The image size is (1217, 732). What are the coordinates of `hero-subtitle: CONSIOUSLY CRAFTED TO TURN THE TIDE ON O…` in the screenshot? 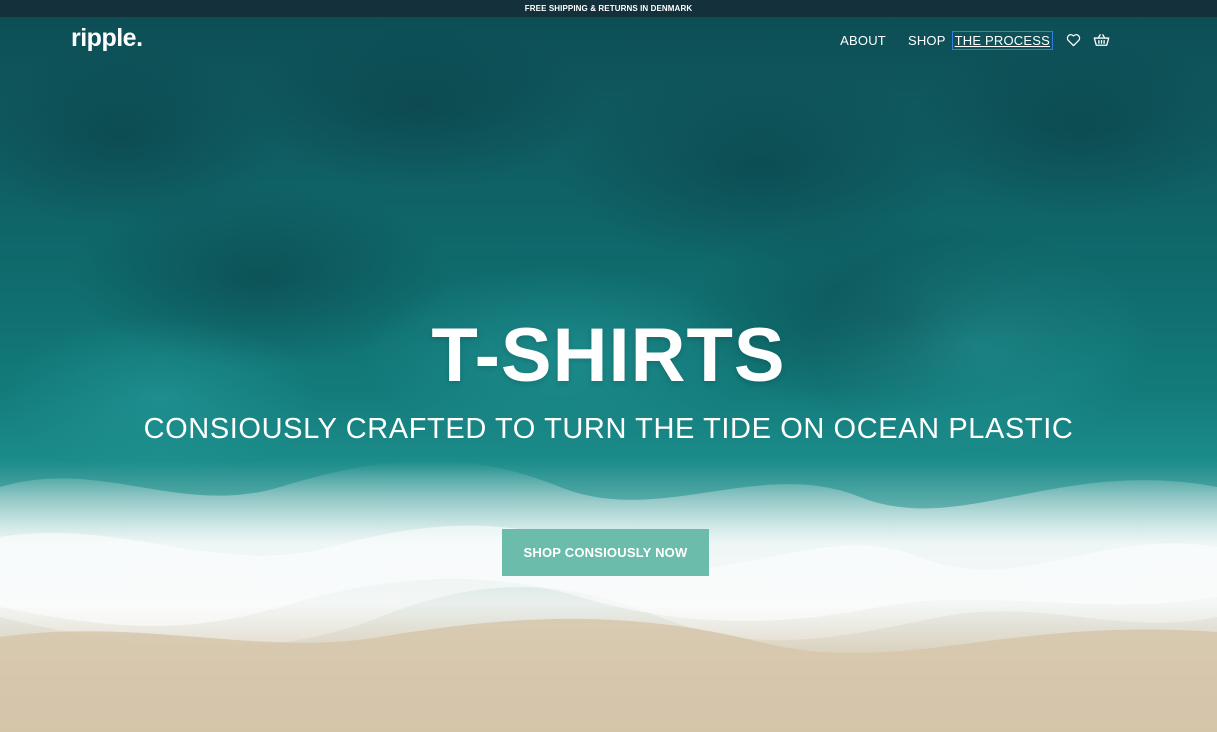 It's located at (608, 429).